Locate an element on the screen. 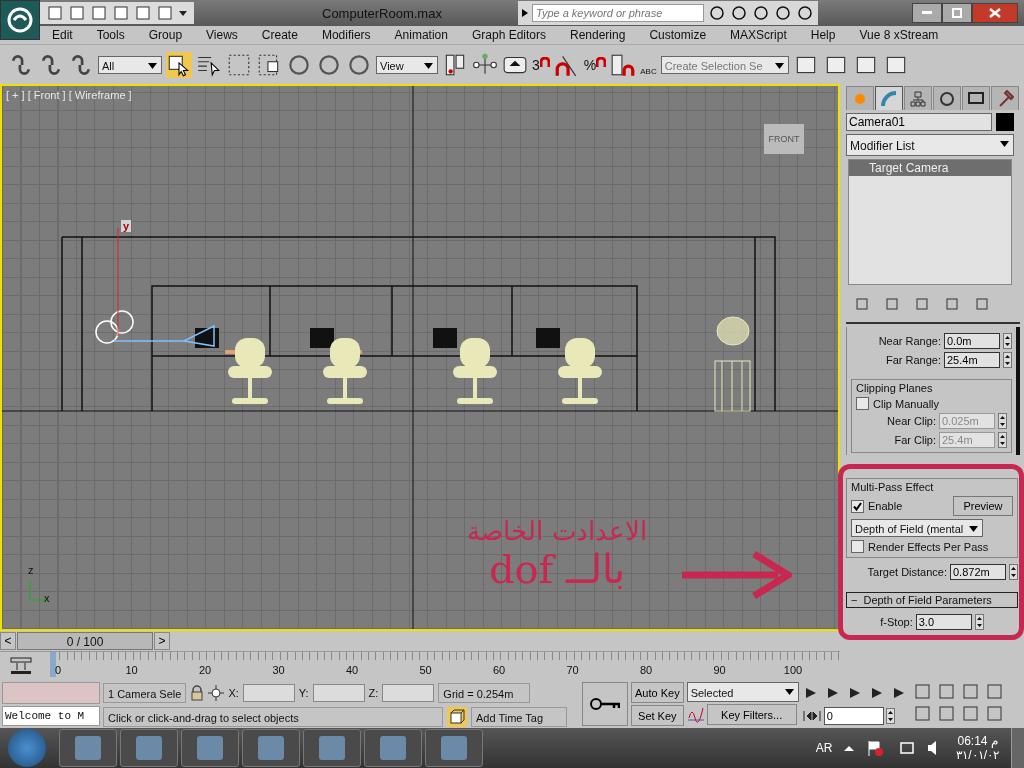 The height and width of the screenshot is (768, 1024). next-frame-button: > is located at coordinates (162, 641).